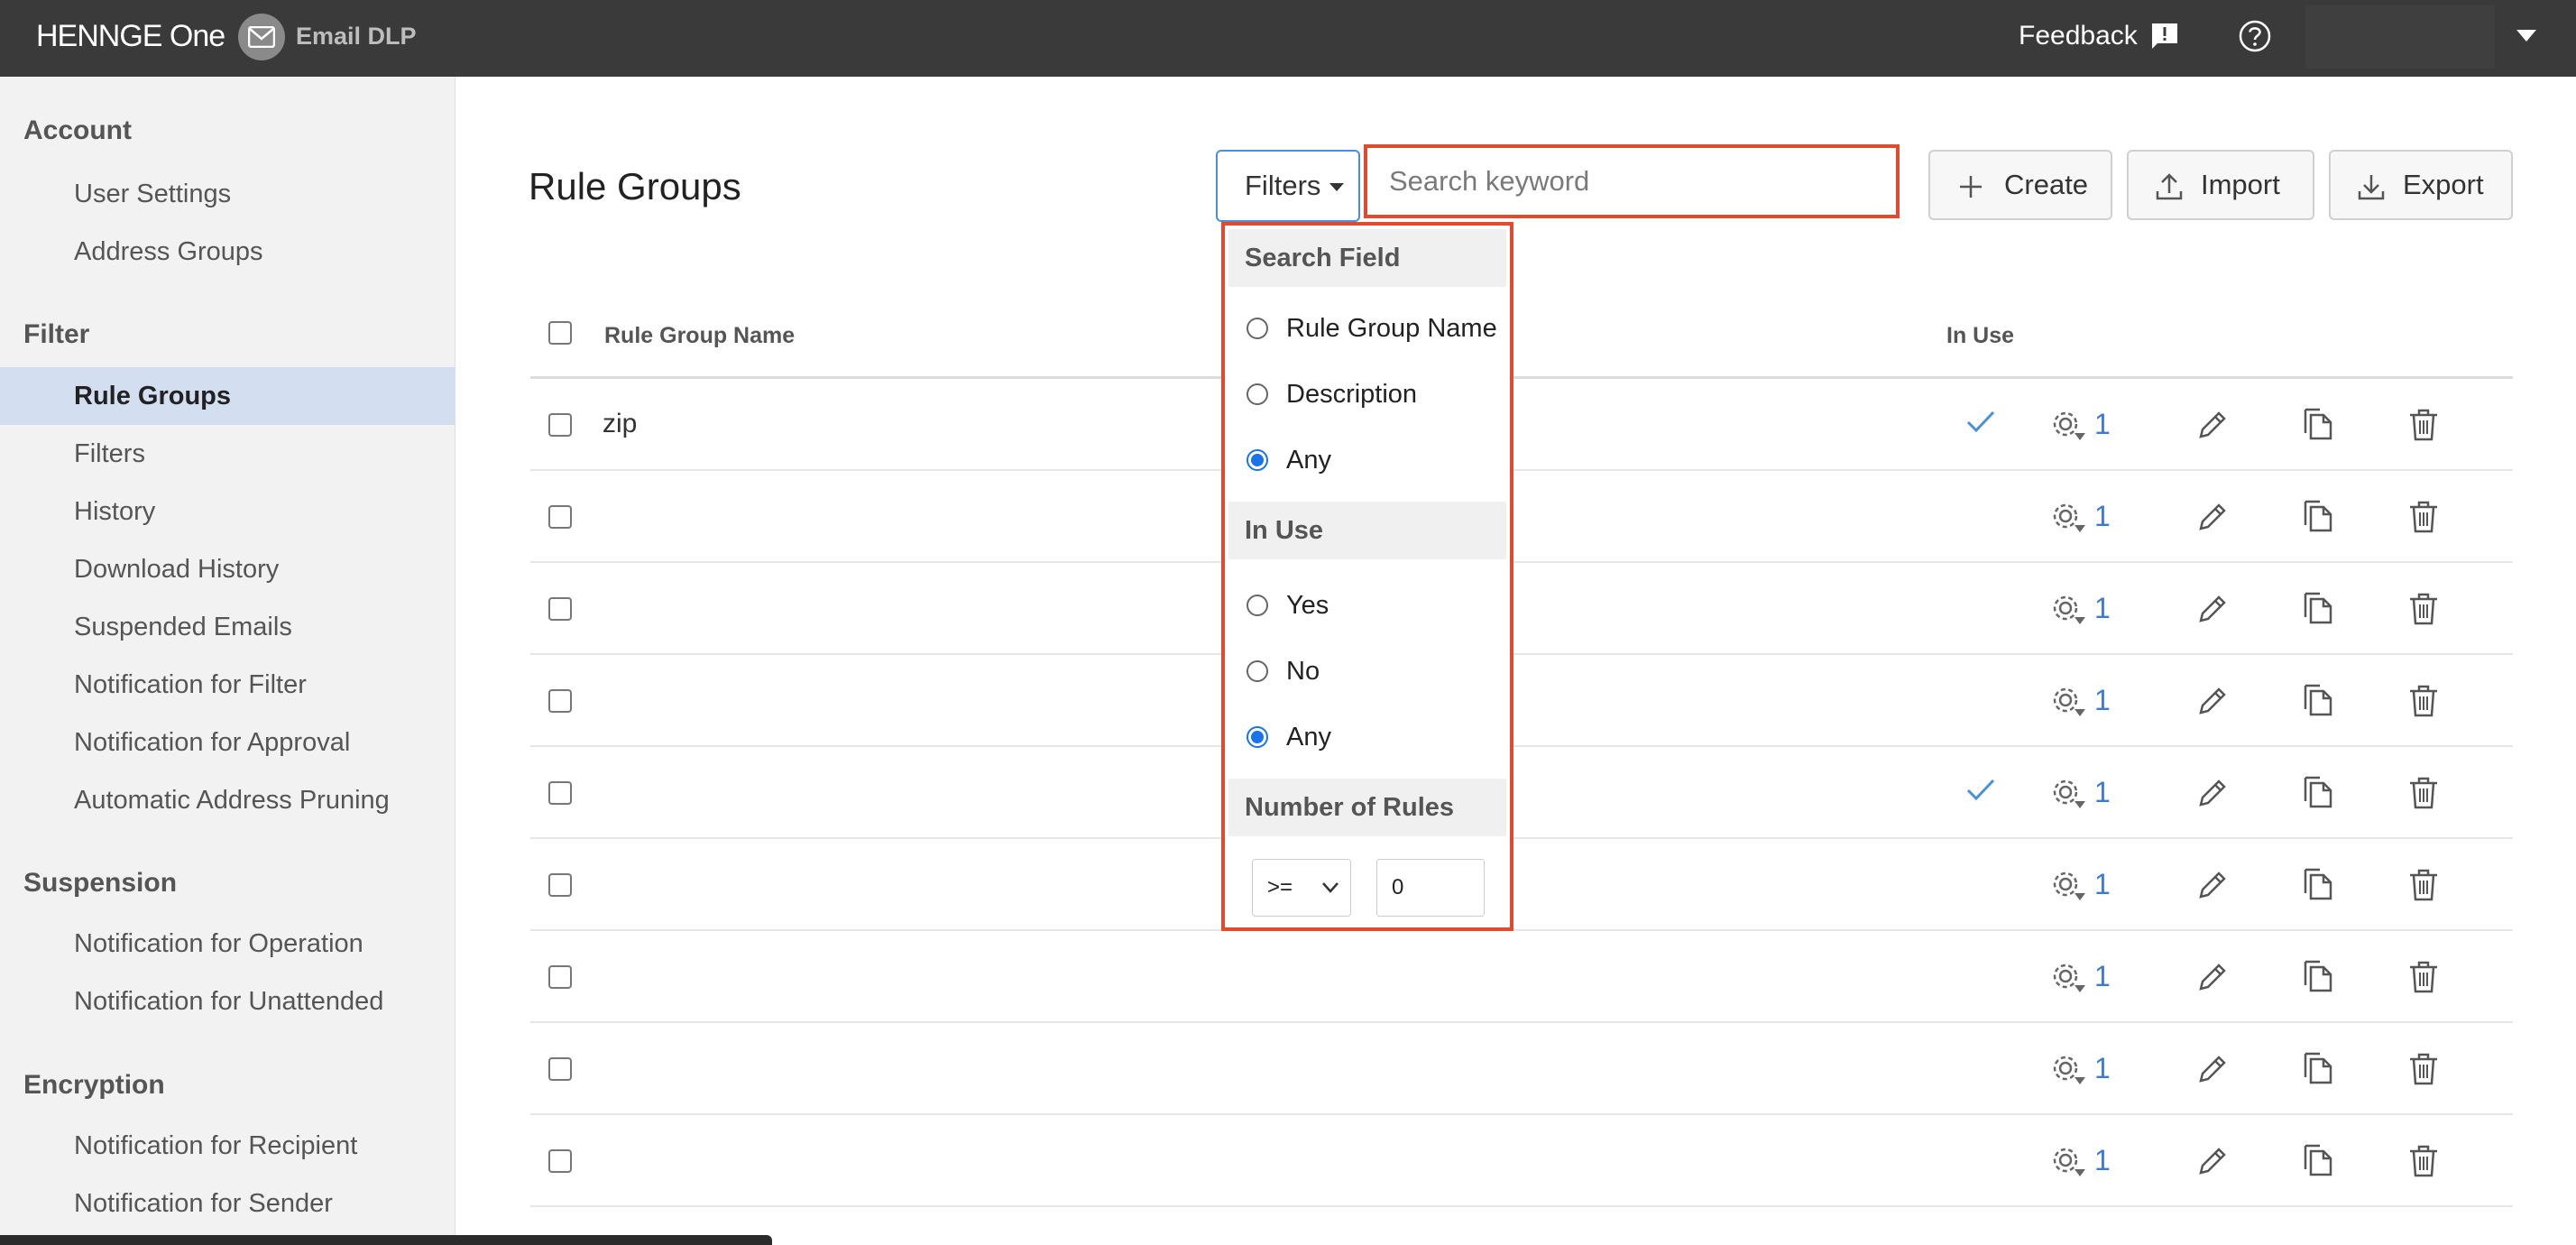 Image resolution: width=2576 pixels, height=1245 pixels. I want to click on chevron-down-icon, so click(2526, 36).